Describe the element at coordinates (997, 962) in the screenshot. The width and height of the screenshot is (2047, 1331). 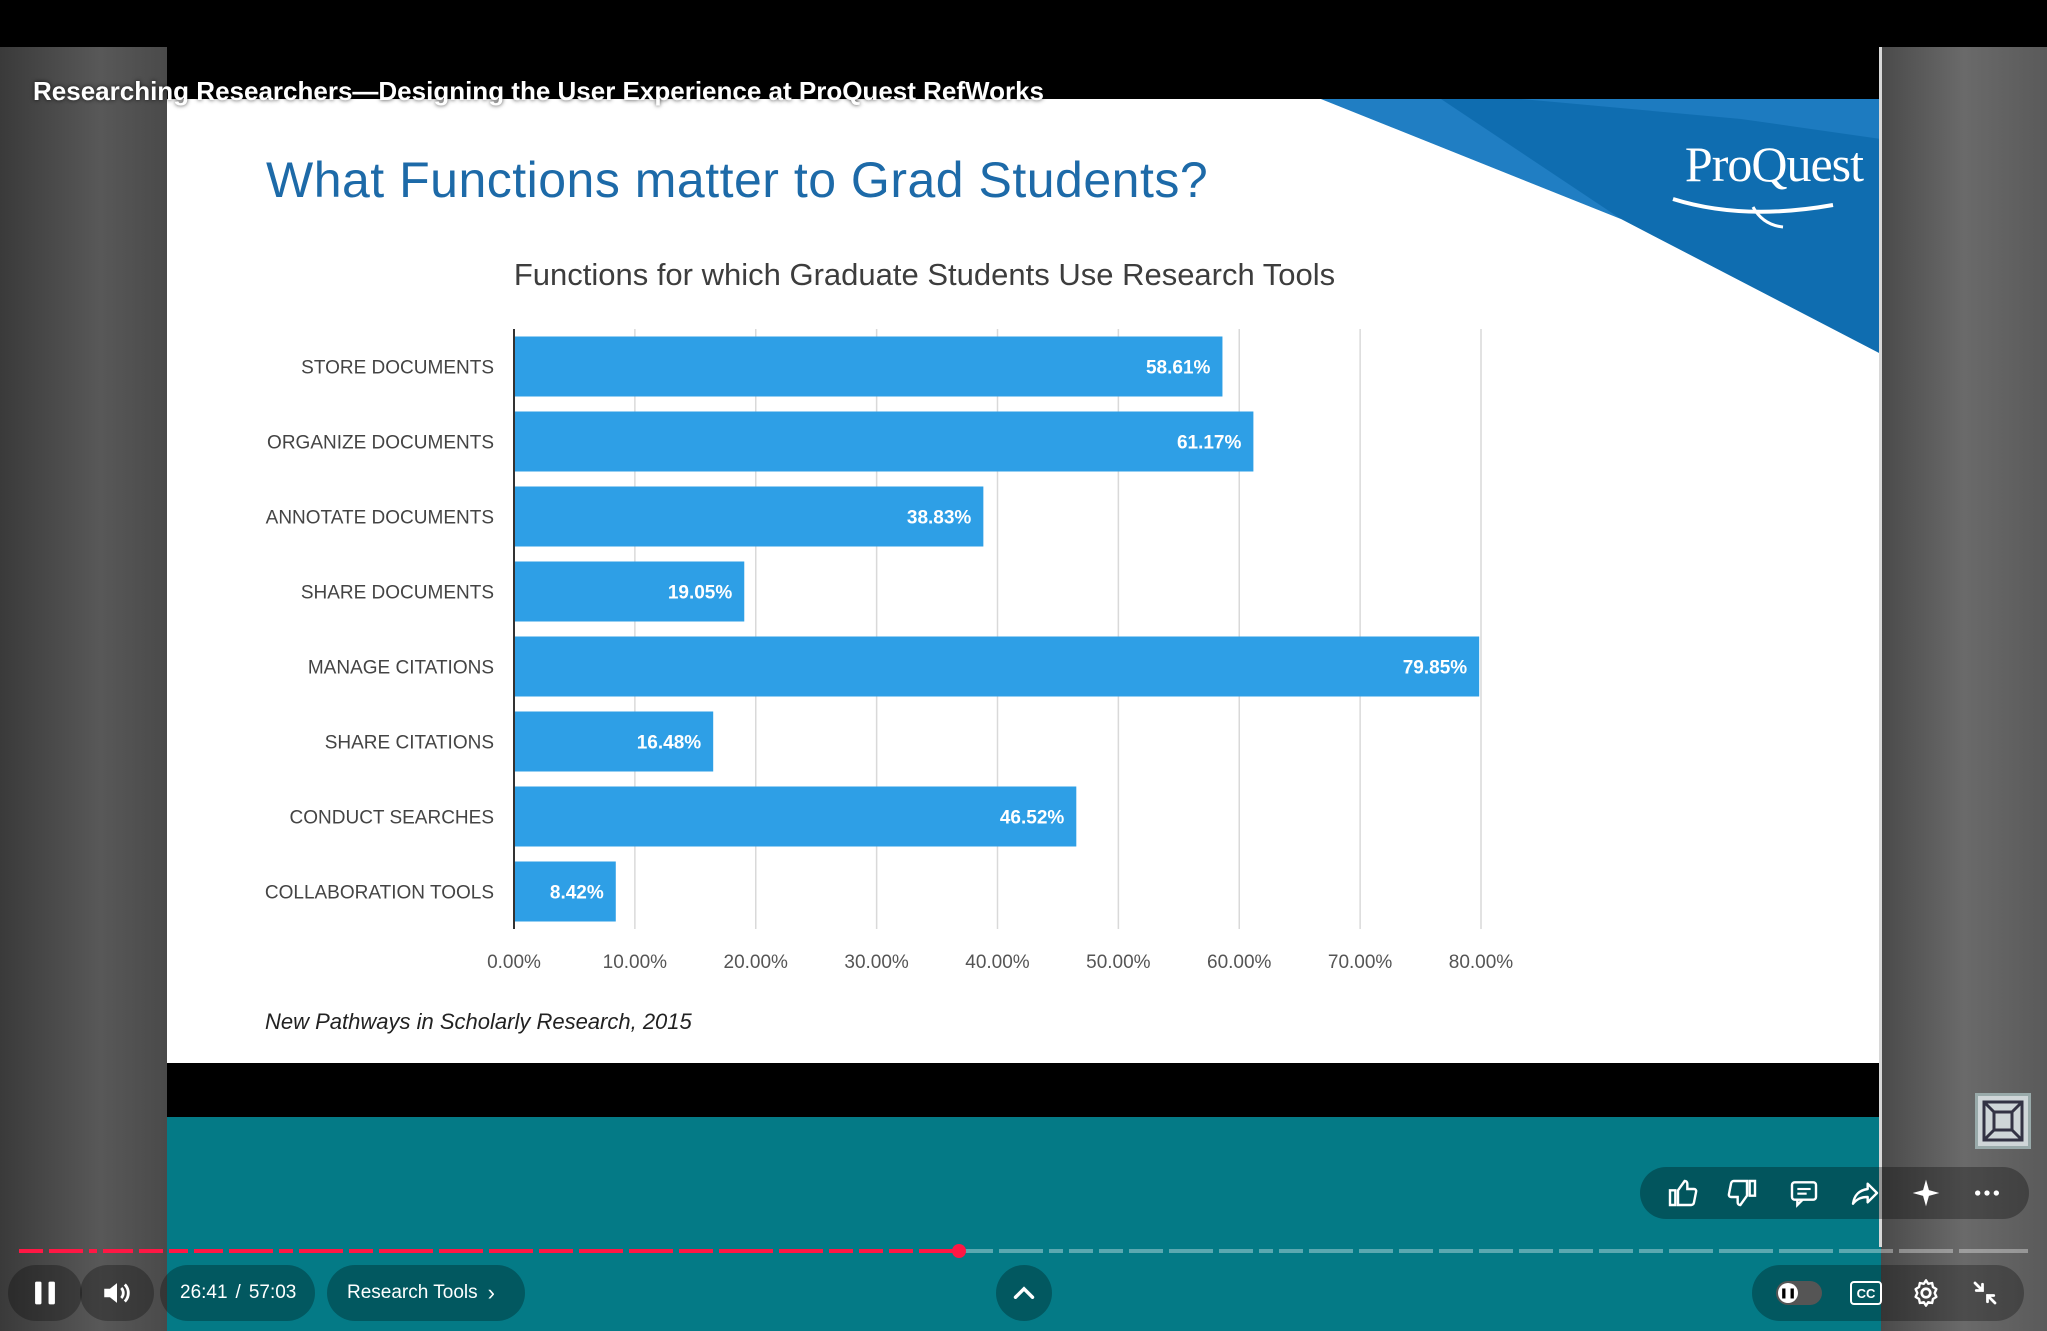
I see `x-tick-label: 40.00%` at that location.